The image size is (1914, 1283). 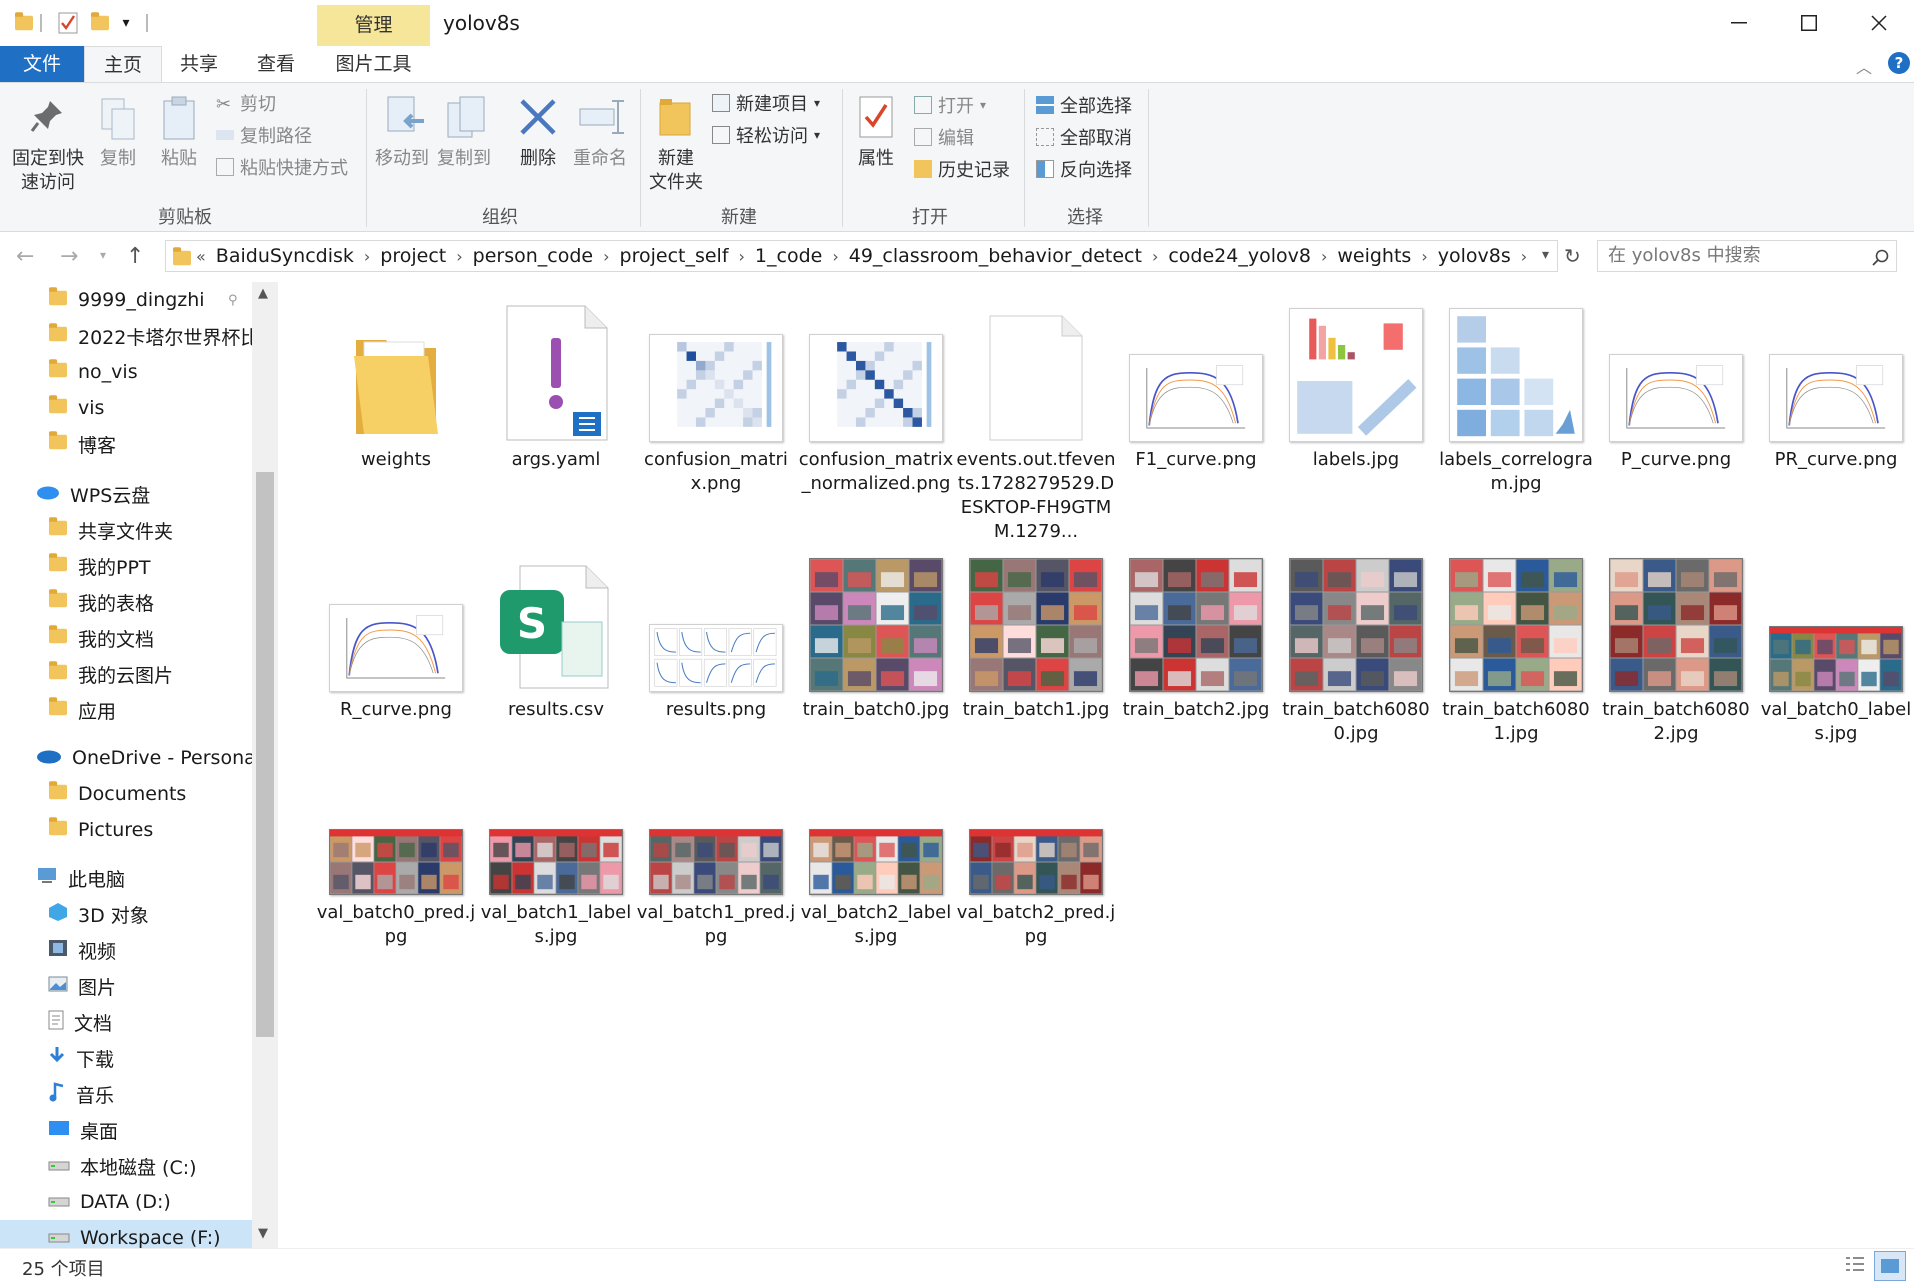 What do you see at coordinates (199, 64) in the screenshot?
I see `tab-share: 共享` at bounding box center [199, 64].